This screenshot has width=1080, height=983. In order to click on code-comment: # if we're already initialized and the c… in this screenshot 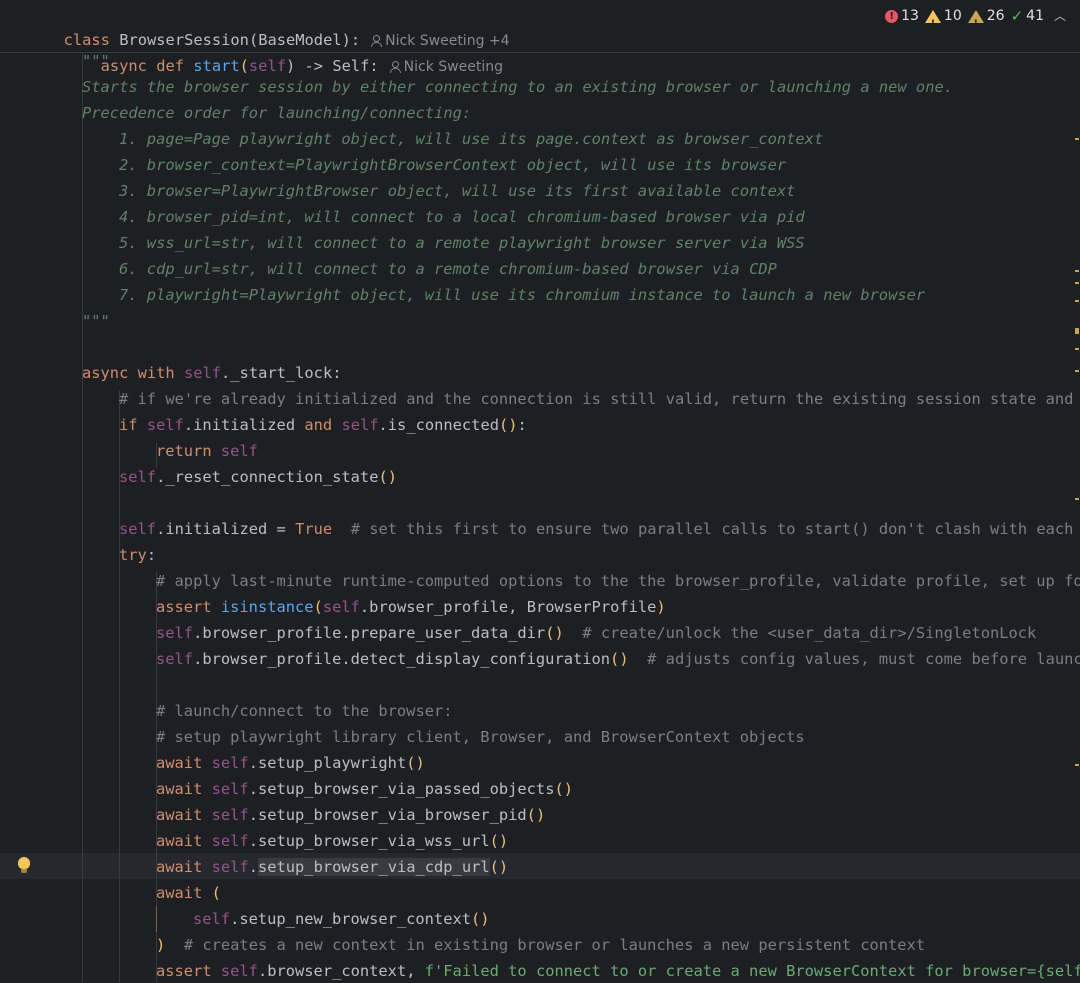, I will do `click(599, 399)`.